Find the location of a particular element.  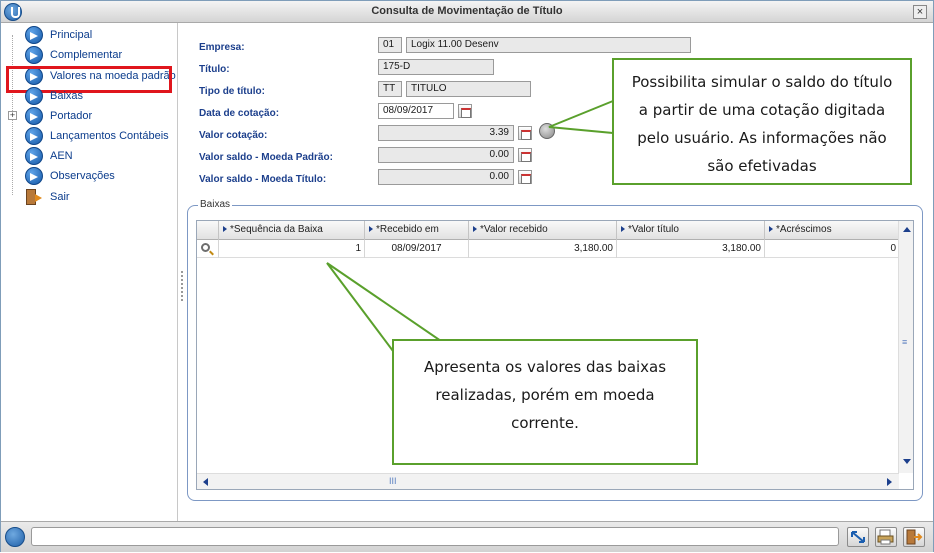

resize-icon is located at coordinates (858, 537).